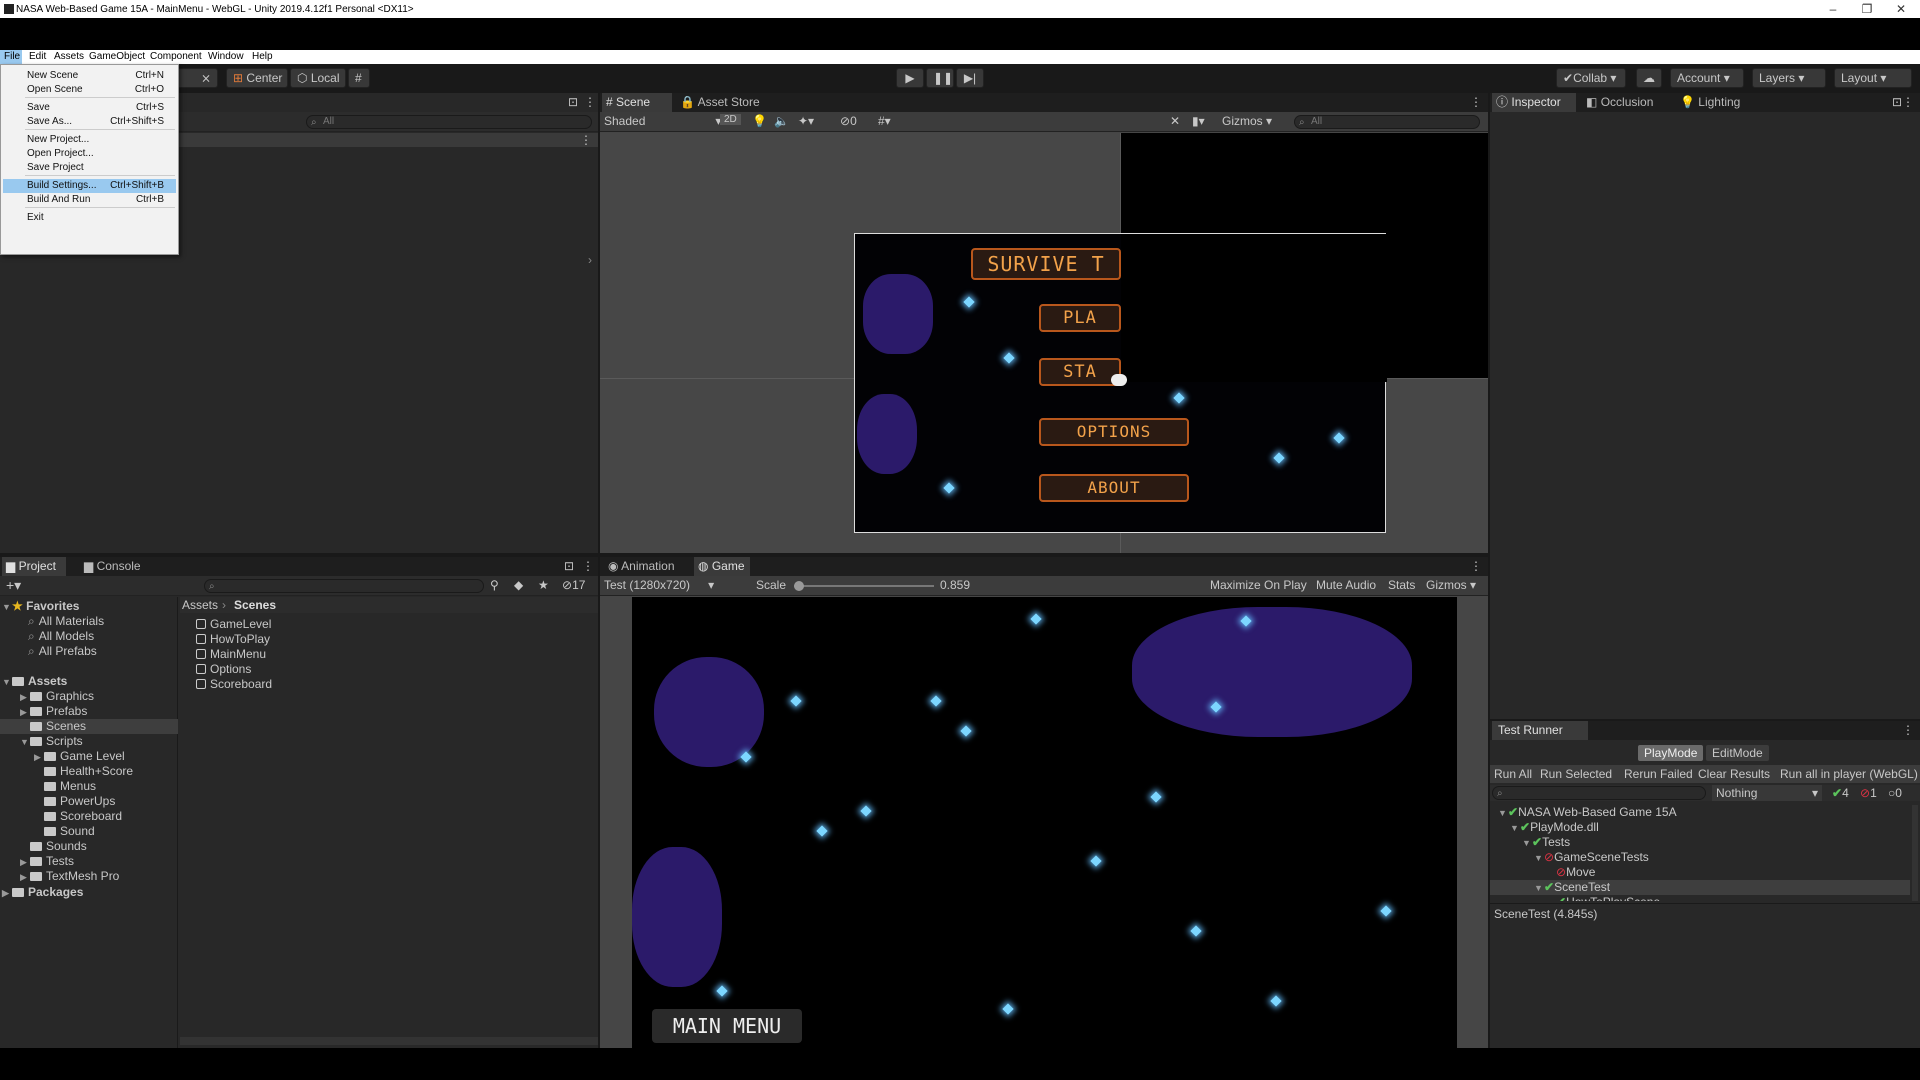 The width and height of the screenshot is (1920, 1080). I want to click on category-filter-dropdown: Nothing ▾, so click(1767, 793).